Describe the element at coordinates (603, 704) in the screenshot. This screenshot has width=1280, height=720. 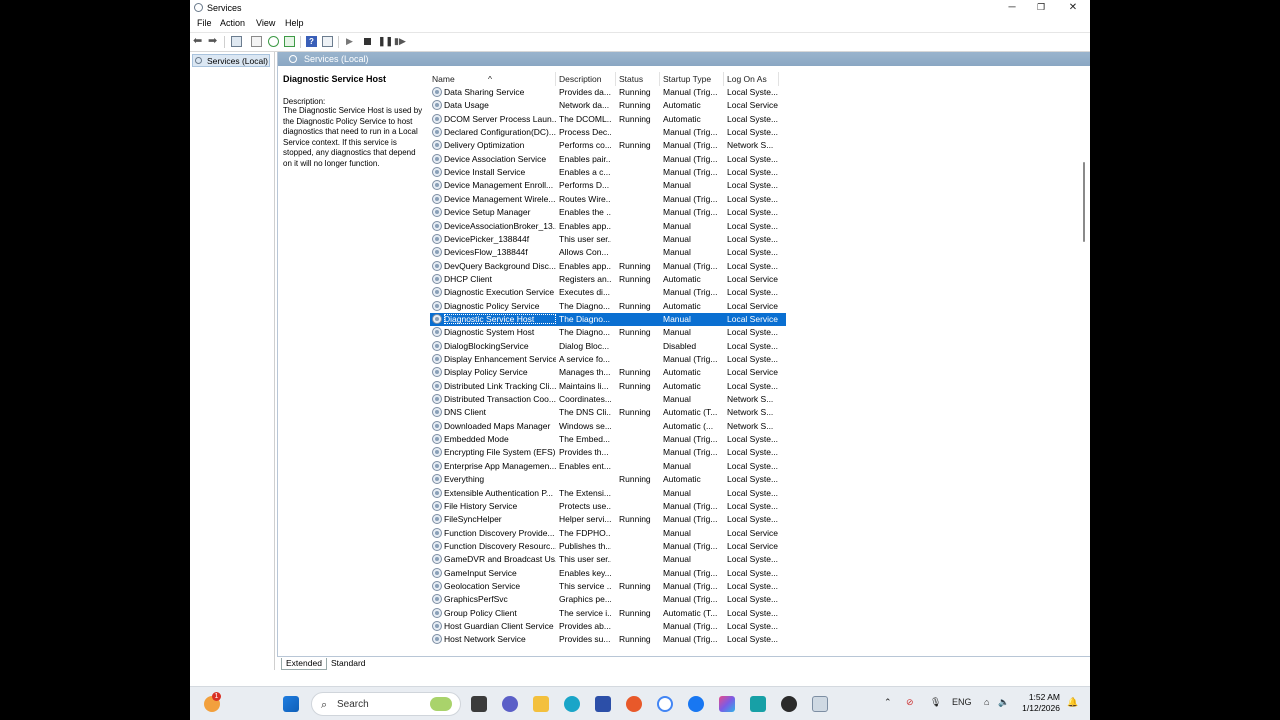
I see `microsoft-store-icon` at that location.